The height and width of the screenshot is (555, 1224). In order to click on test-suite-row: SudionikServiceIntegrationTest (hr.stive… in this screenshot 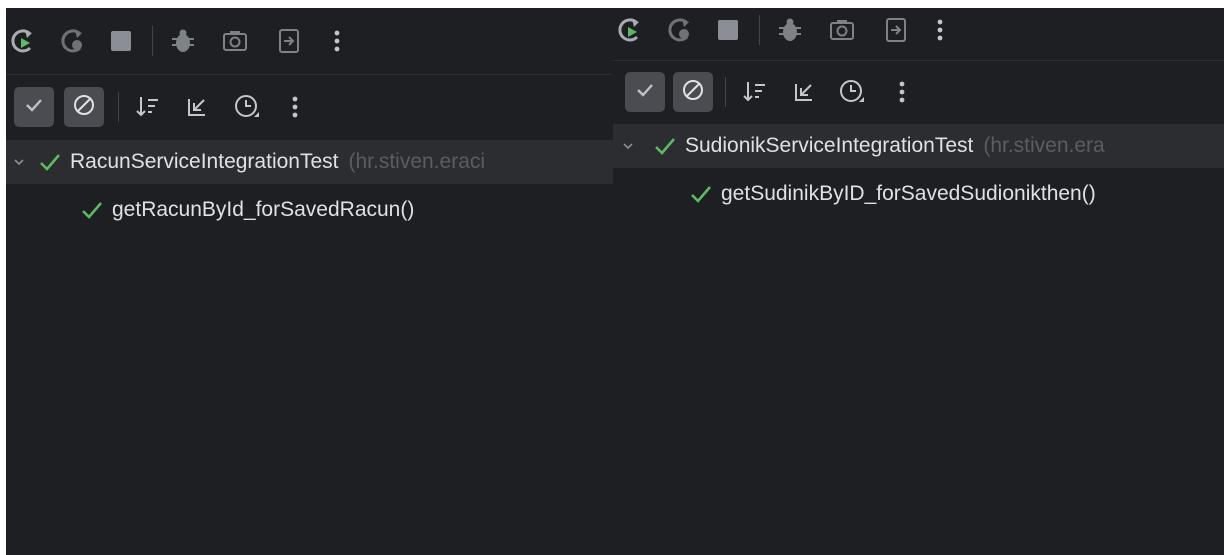, I will do `click(918, 146)`.